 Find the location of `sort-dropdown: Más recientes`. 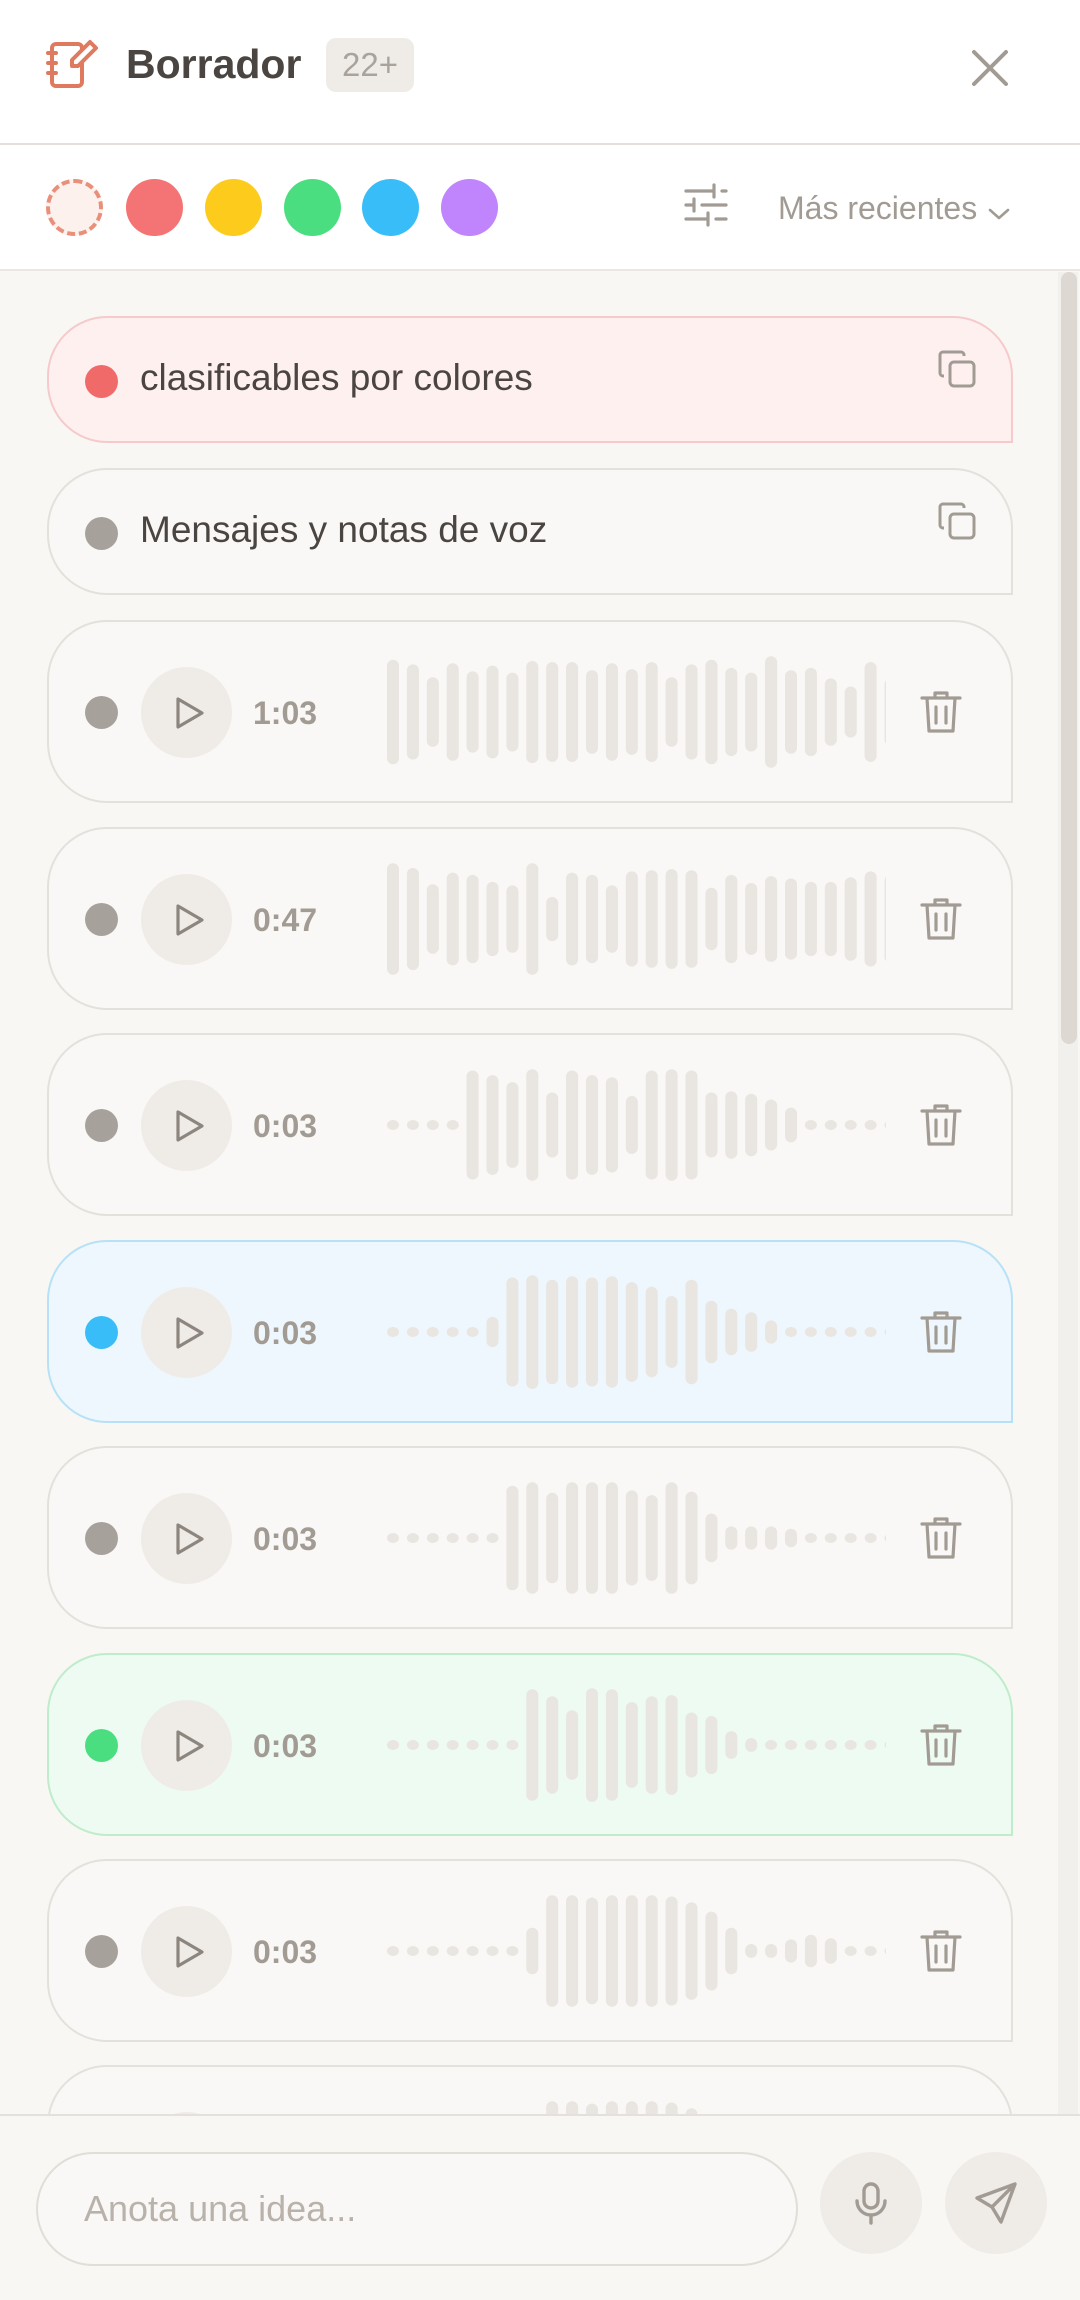

sort-dropdown: Más recientes is located at coordinates (894, 208).